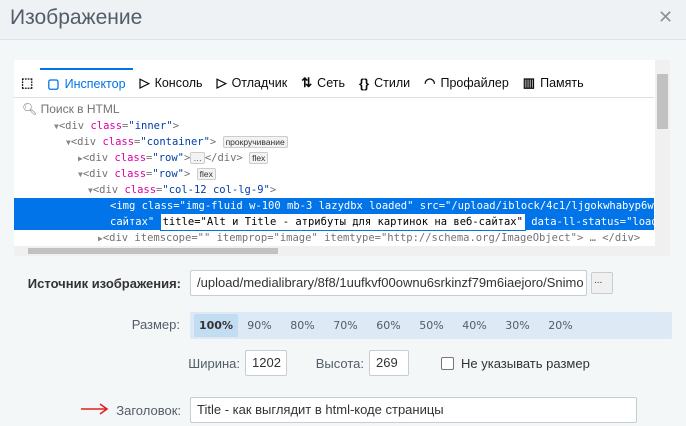  What do you see at coordinates (334, 174) in the screenshot?
I see `dom-node: ▼<div class="row"> flex` at bounding box center [334, 174].